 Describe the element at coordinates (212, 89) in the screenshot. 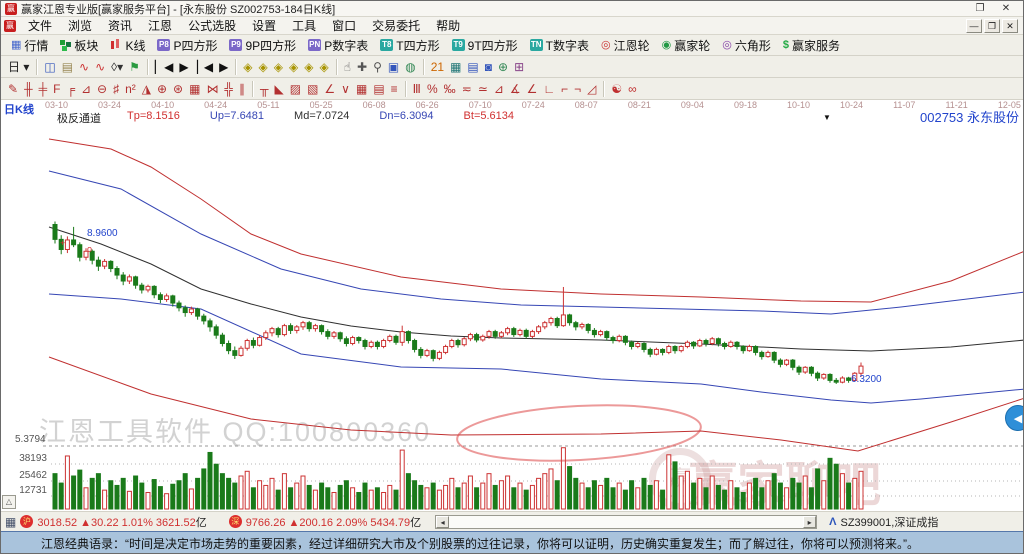

I see `draw-tool-icon: ⋈` at that location.